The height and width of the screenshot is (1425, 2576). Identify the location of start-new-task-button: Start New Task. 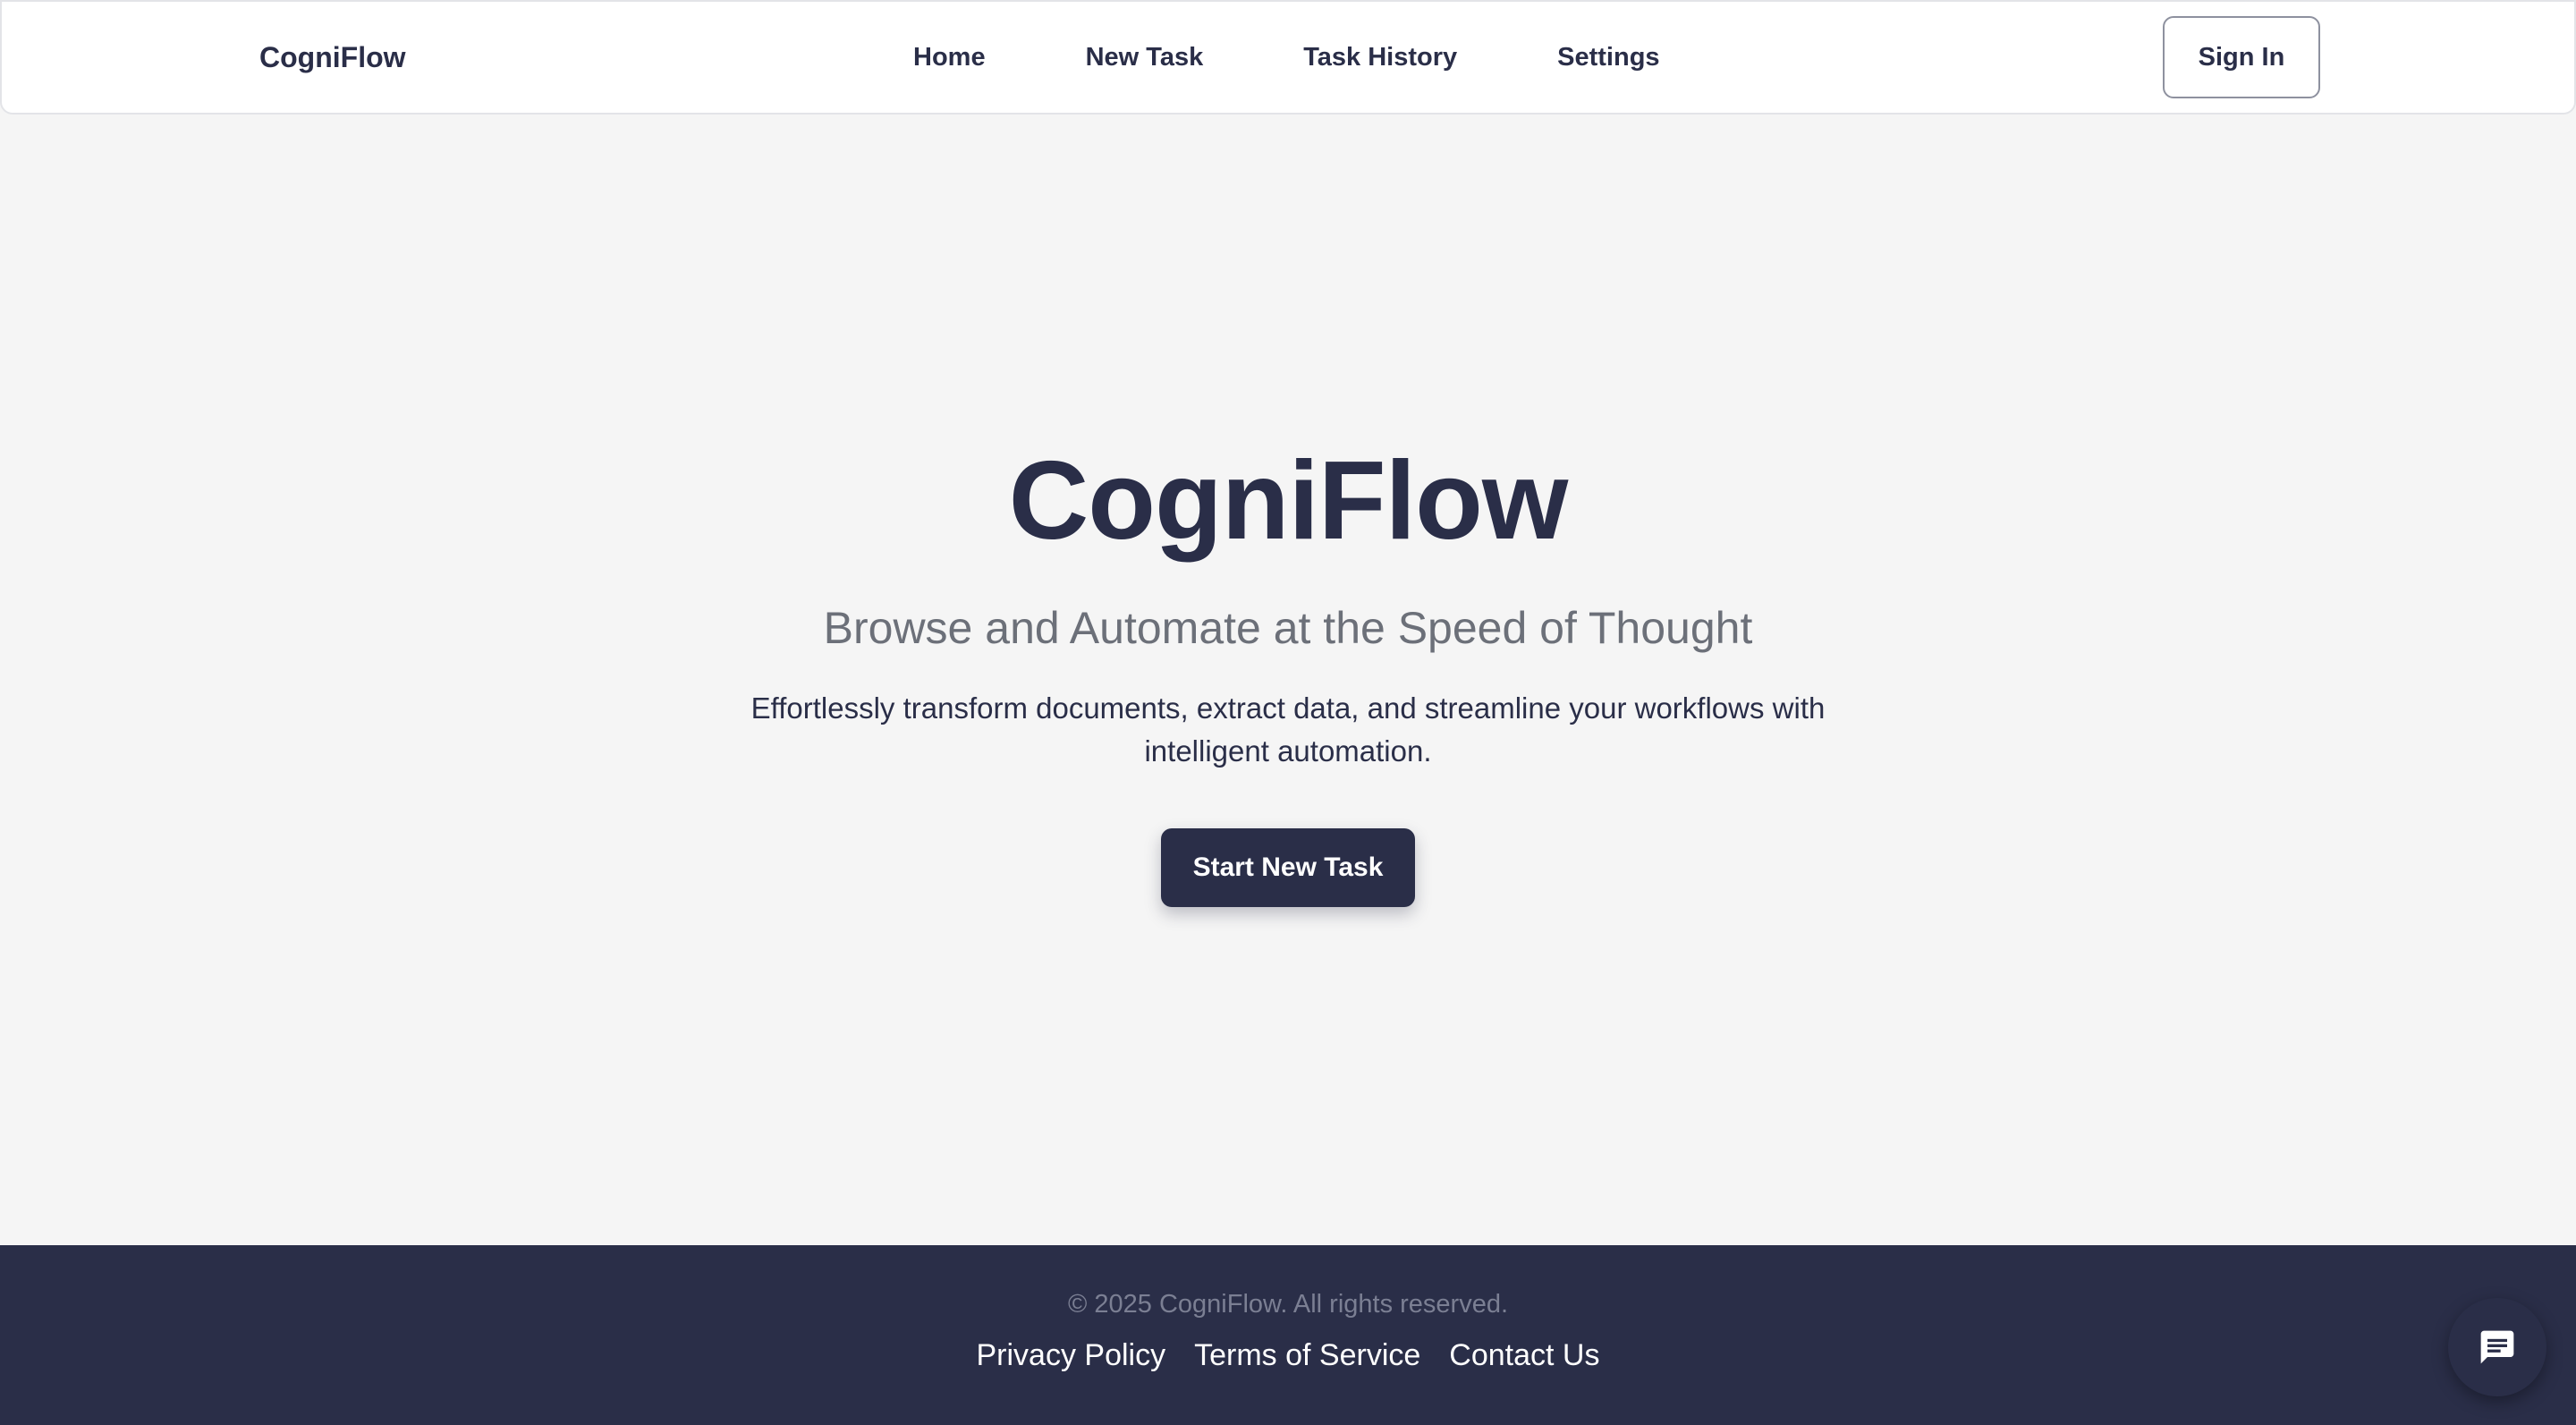
(1288, 867).